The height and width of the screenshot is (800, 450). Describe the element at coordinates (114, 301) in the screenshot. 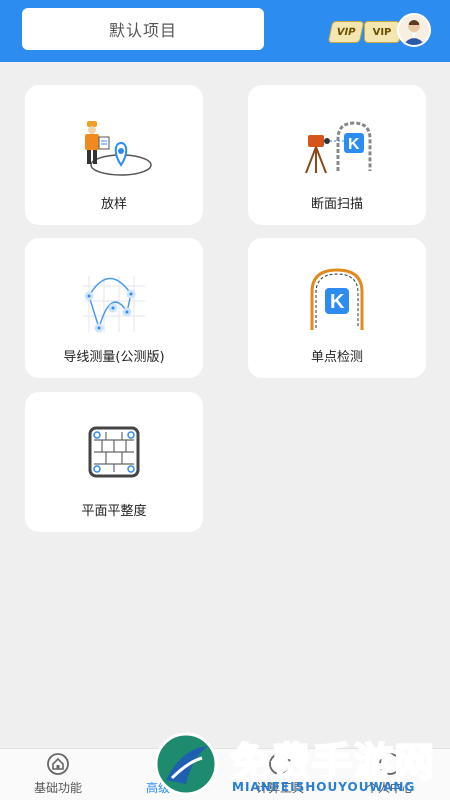

I see `traverse-network-icon` at that location.